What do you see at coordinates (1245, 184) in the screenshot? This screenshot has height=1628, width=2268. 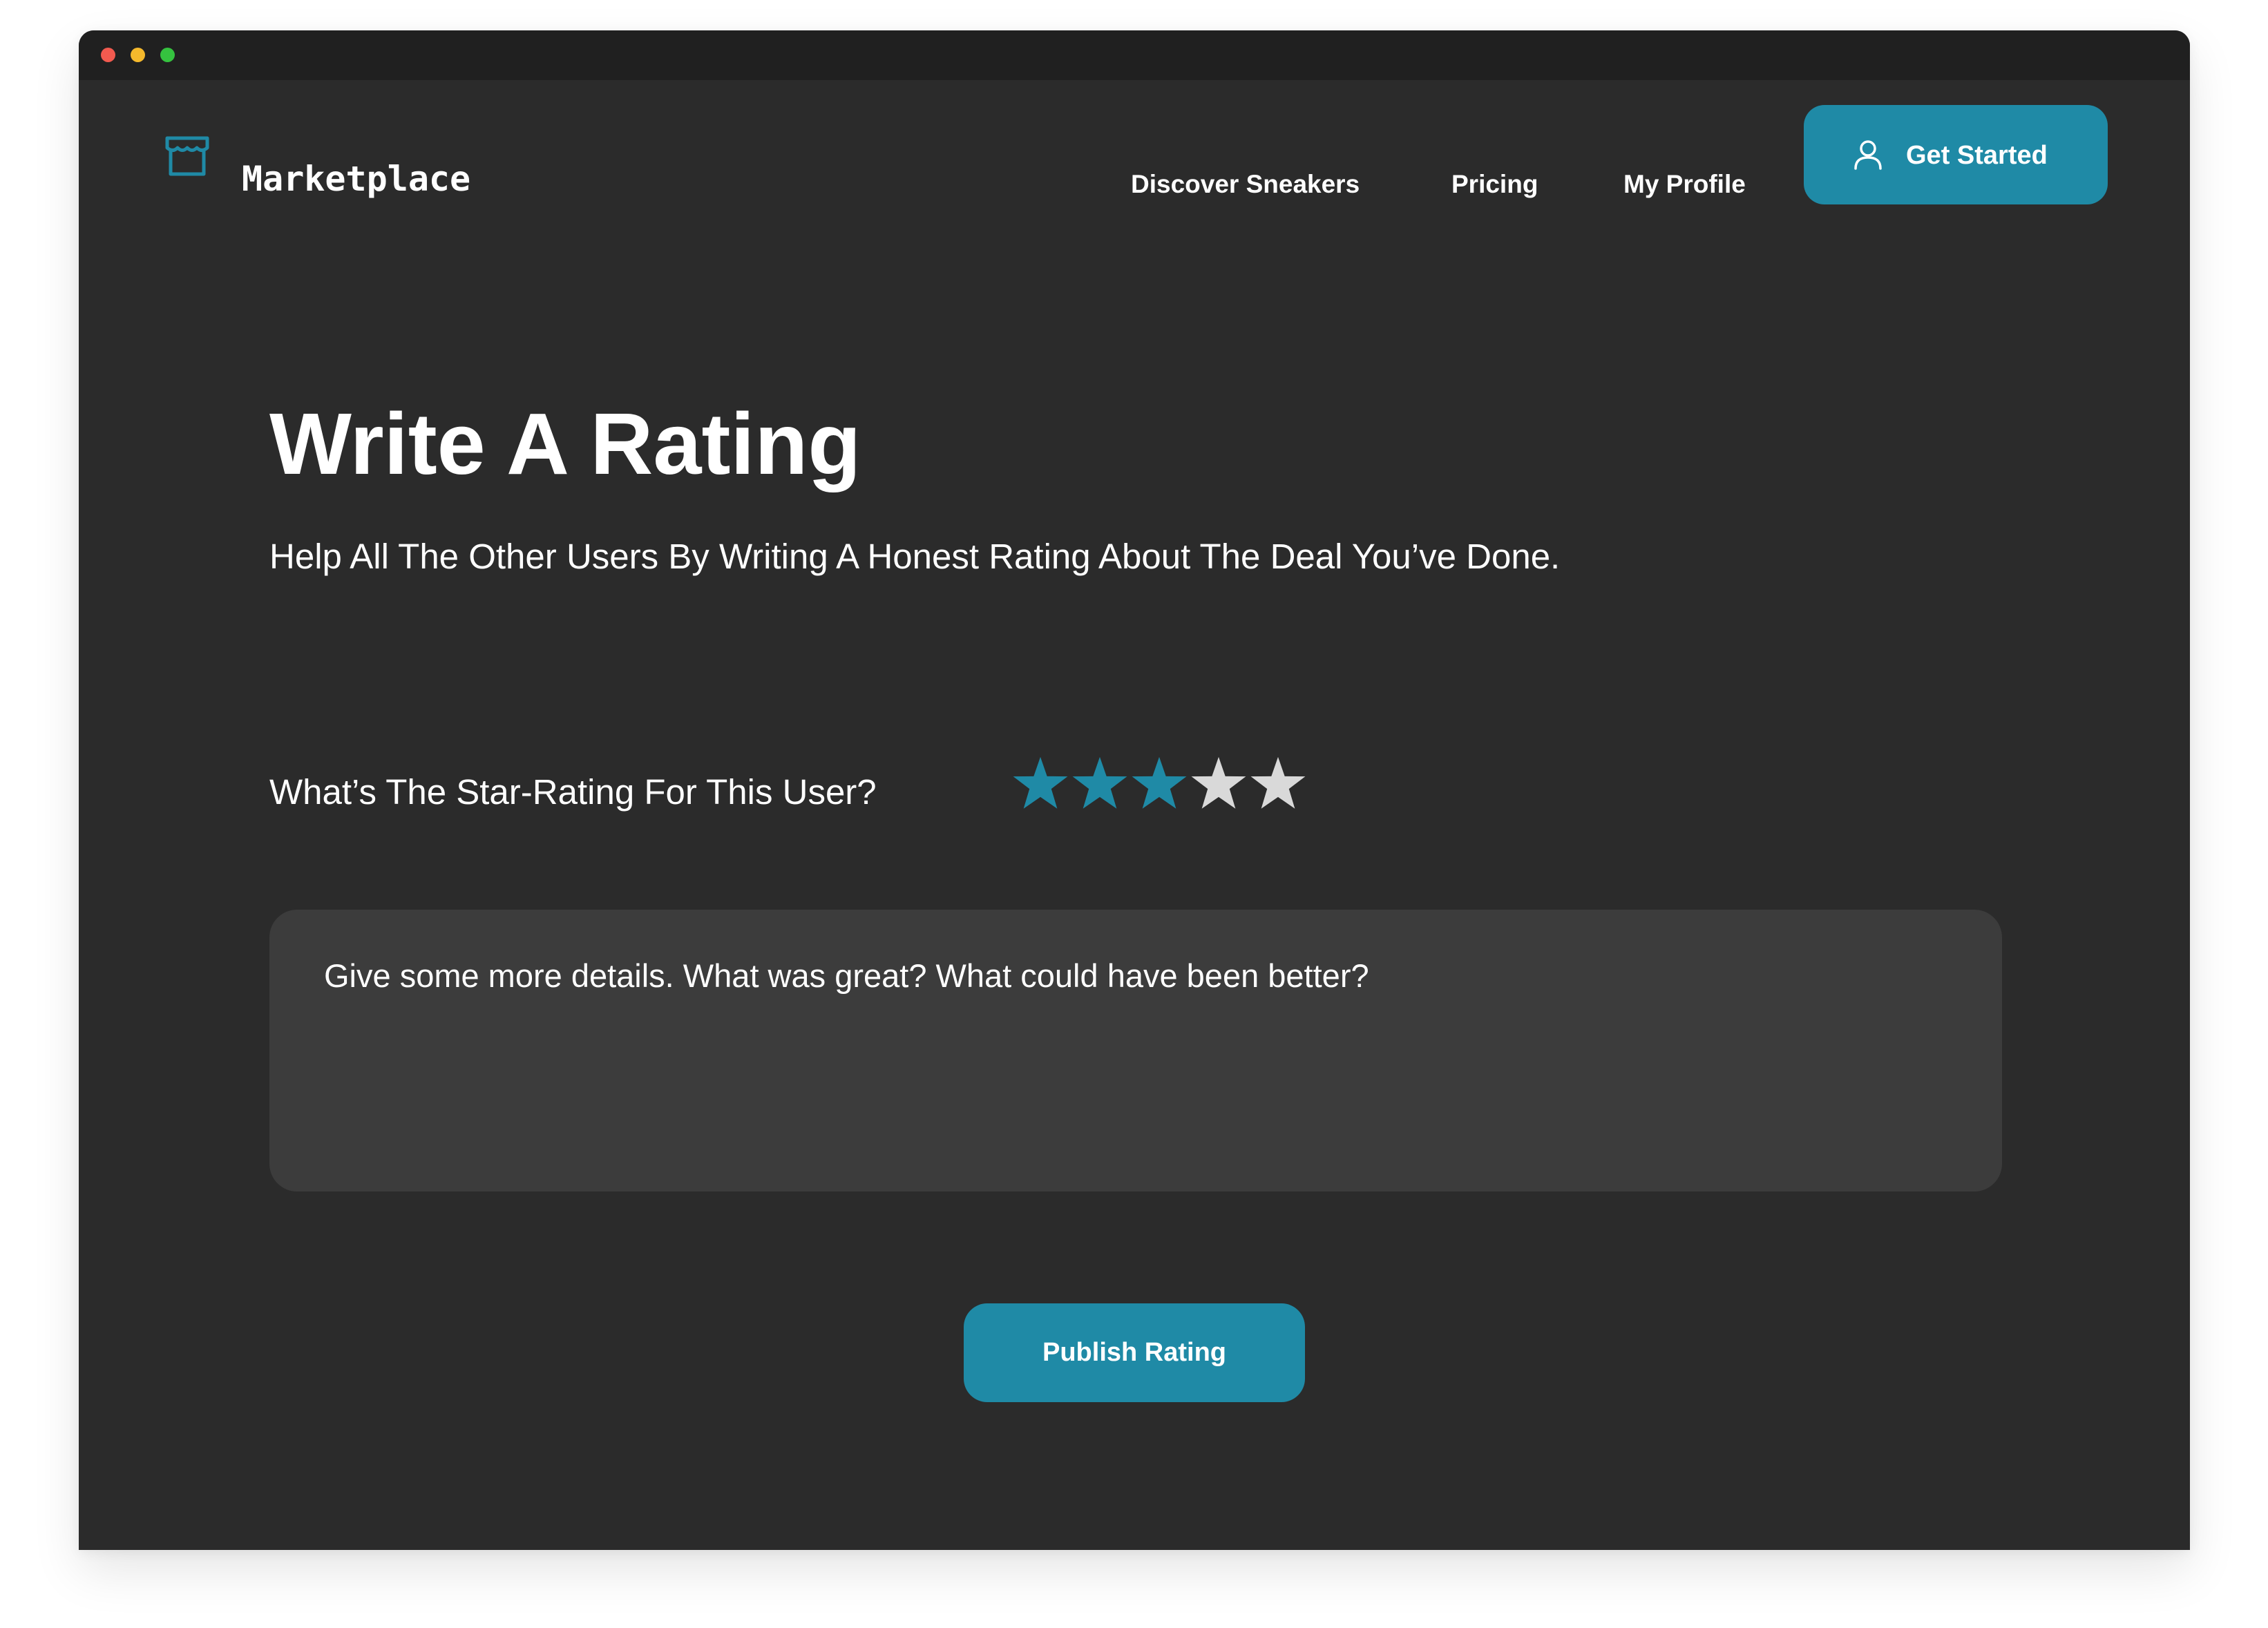 I see `nav-discover-sneakers: Discover Sneakers` at bounding box center [1245, 184].